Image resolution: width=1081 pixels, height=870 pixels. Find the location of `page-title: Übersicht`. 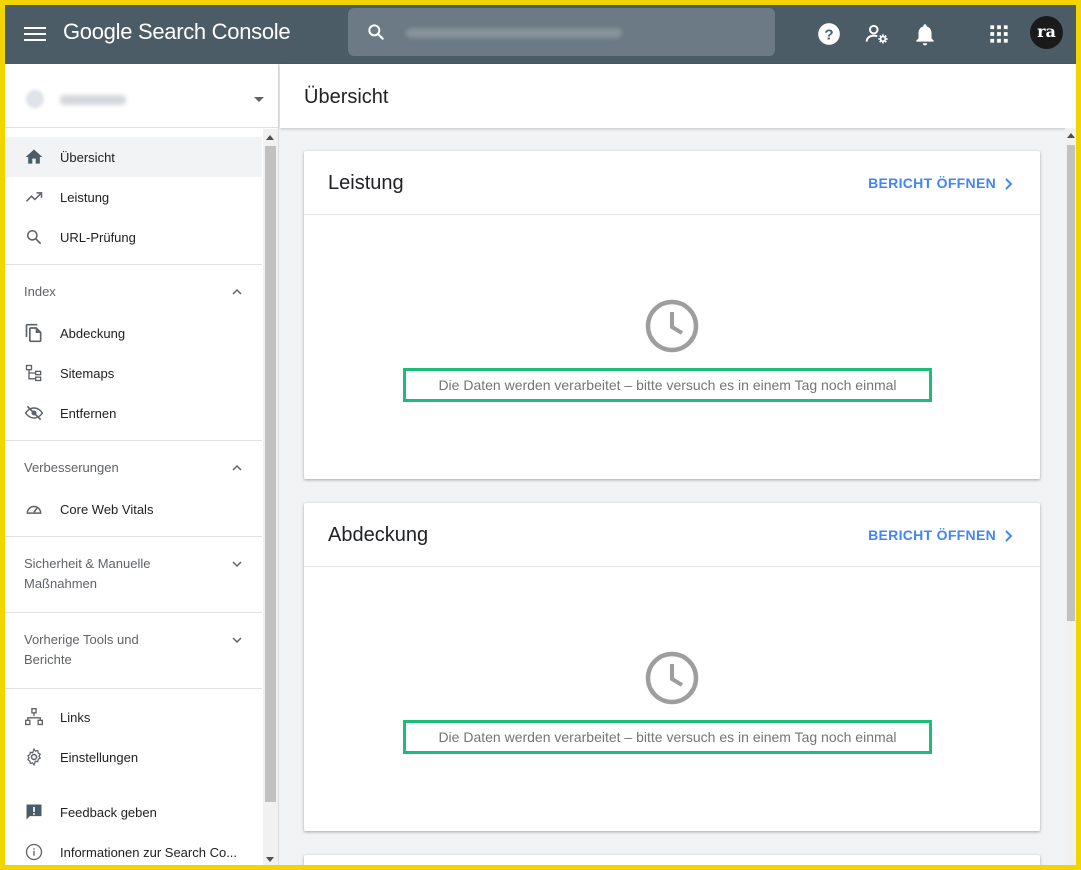

page-title: Übersicht is located at coordinates (346, 97).